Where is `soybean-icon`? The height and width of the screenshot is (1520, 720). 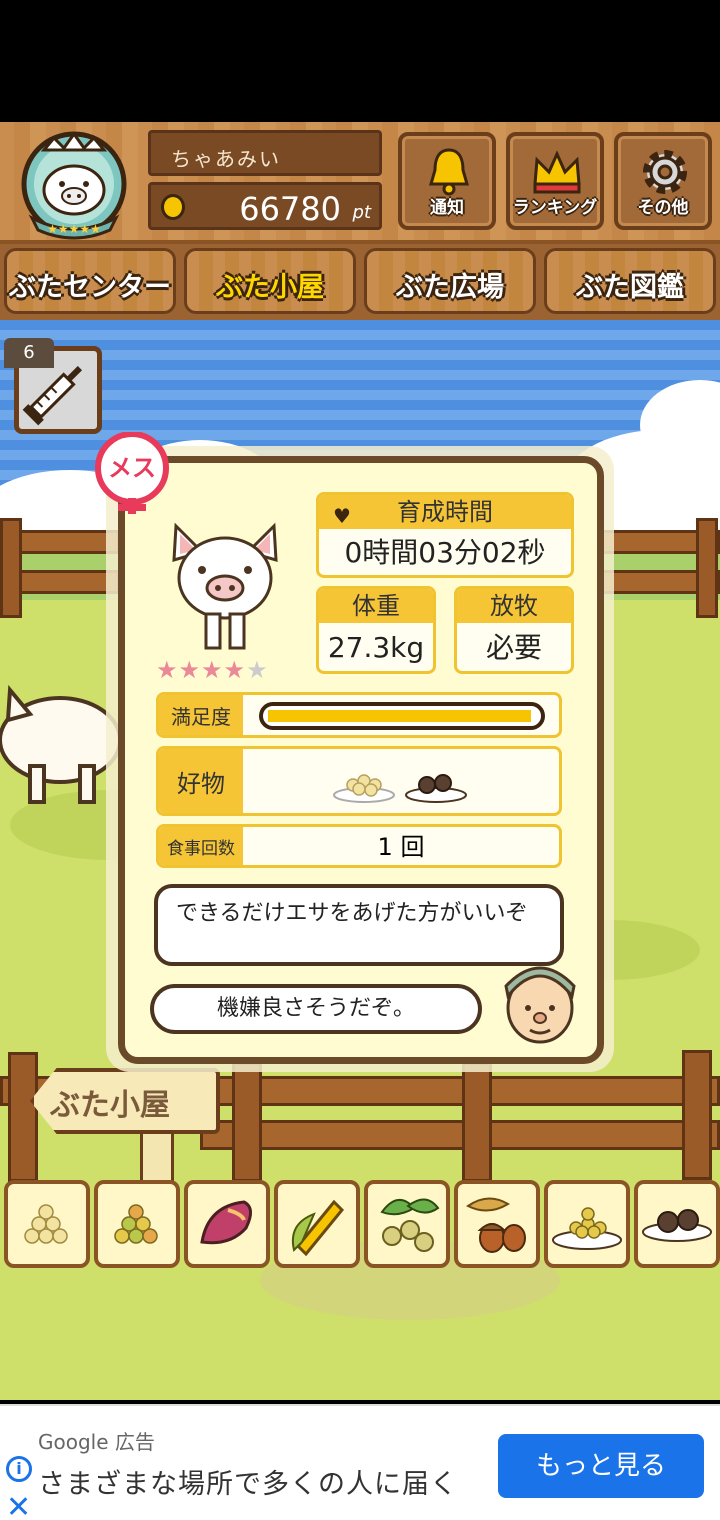 soybean-icon is located at coordinates (46, 1224).